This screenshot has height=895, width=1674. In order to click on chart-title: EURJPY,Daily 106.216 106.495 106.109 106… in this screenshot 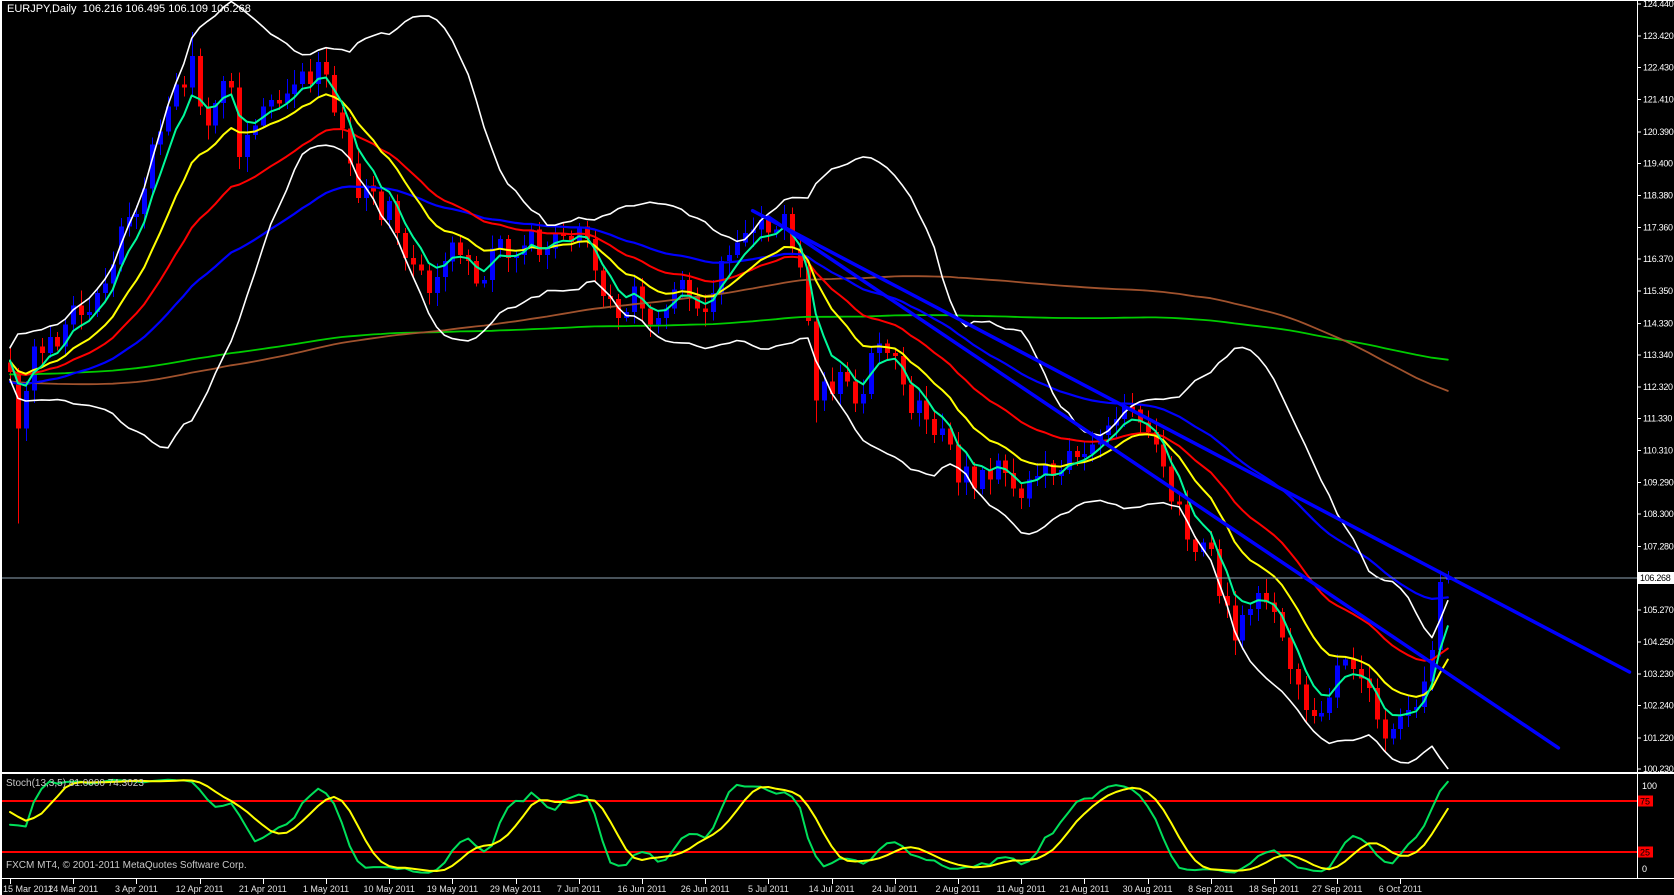, I will do `click(129, 9)`.